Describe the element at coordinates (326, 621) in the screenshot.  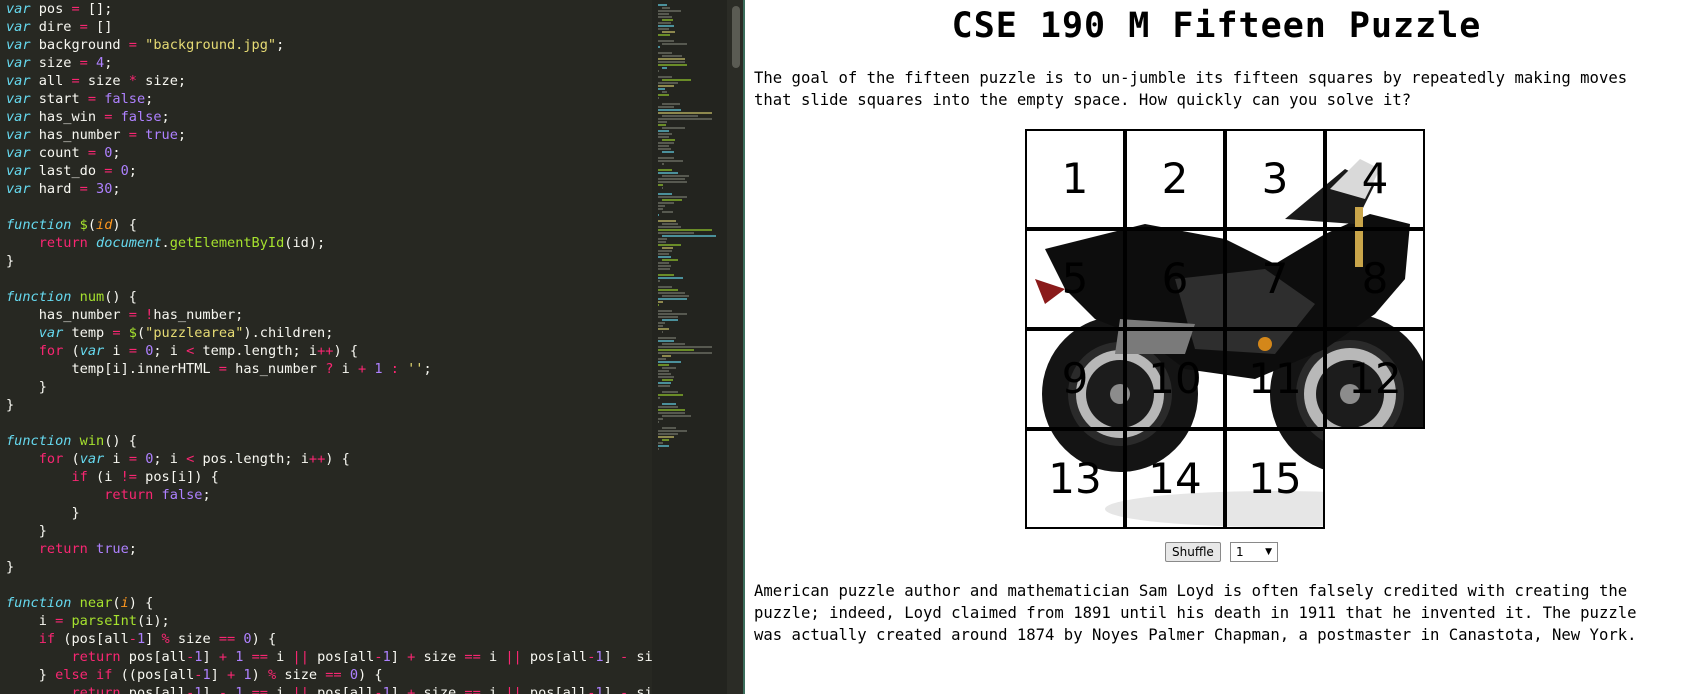
I see `code-line: i = parseInt(i);` at that location.